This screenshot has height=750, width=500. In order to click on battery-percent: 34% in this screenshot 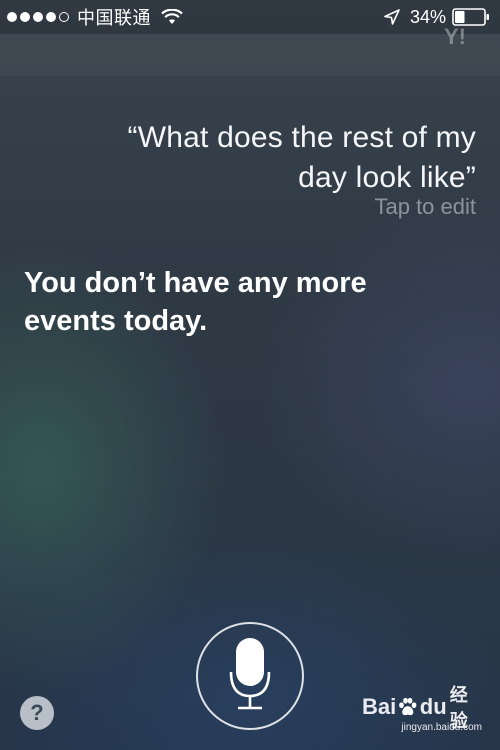, I will do `click(427, 16)`.